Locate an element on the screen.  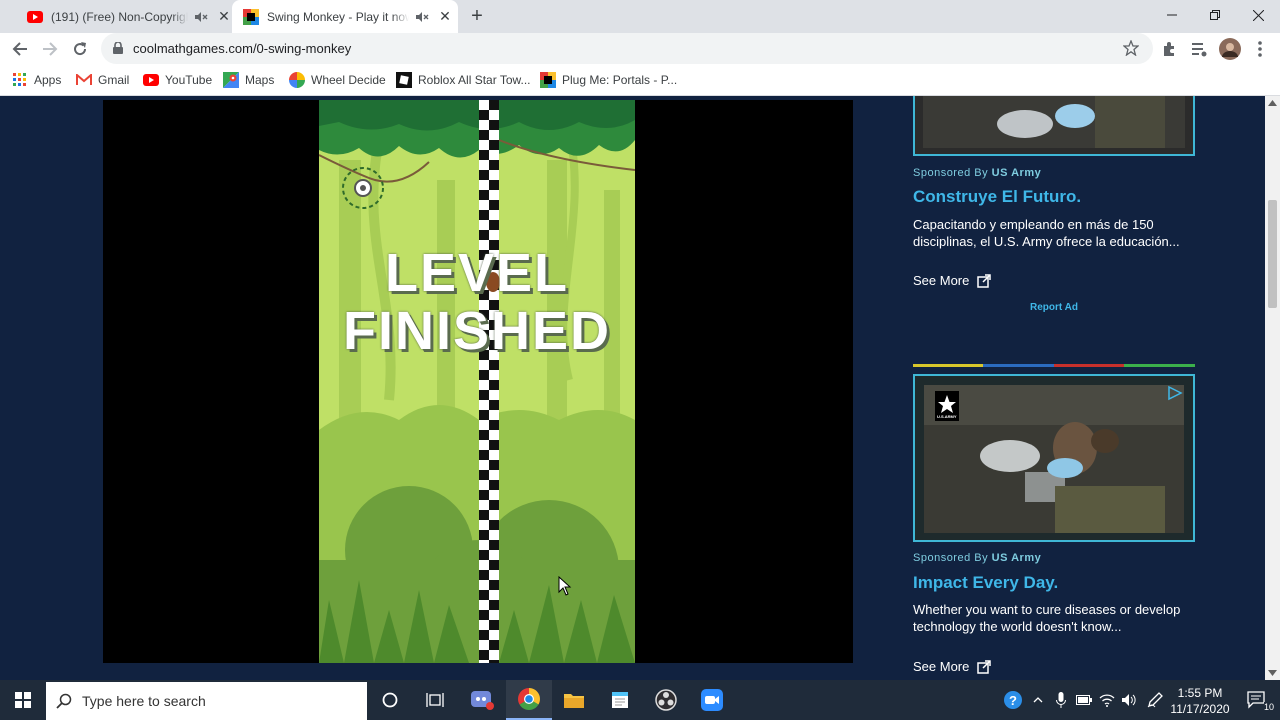
start-button is located at coordinates (23, 700).